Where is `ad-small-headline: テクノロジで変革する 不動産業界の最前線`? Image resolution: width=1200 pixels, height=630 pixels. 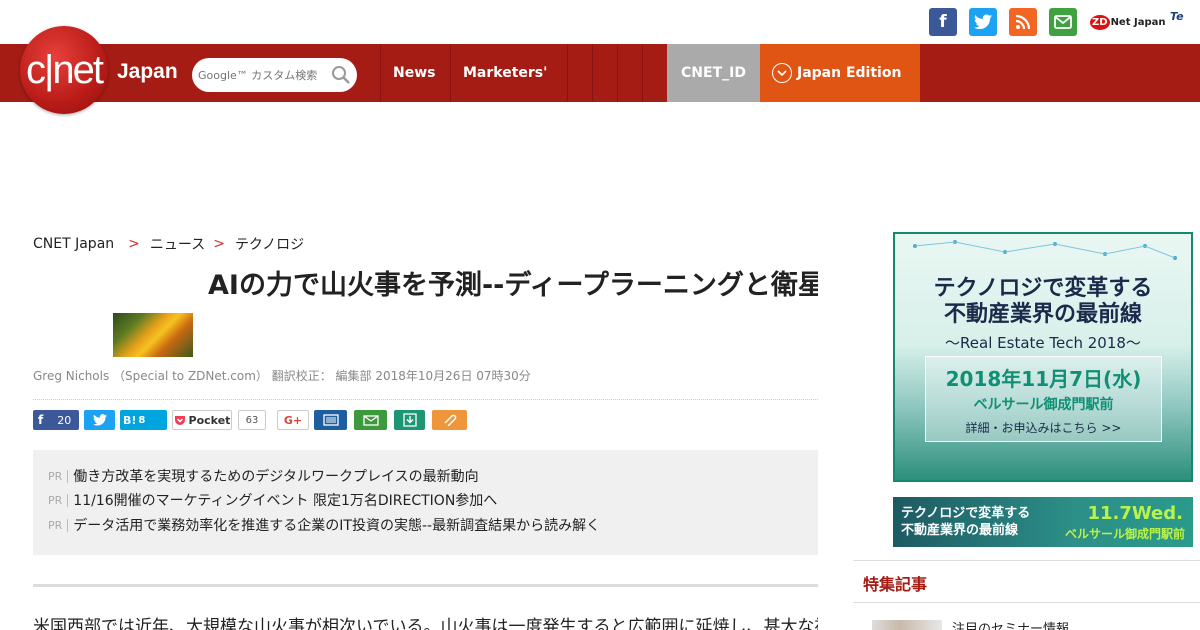 ad-small-headline: テクノロジで変革する 不動産業界の最前線 is located at coordinates (965, 522).